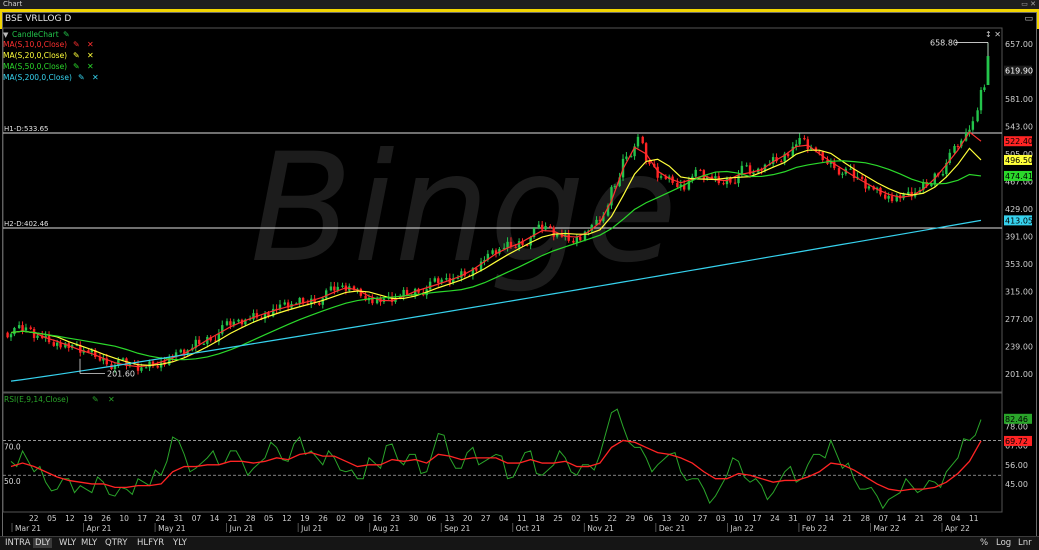 The width and height of the screenshot is (1039, 550). Describe the element at coordinates (43, 543) in the screenshot. I see `timeframe-dly: DLY` at that location.